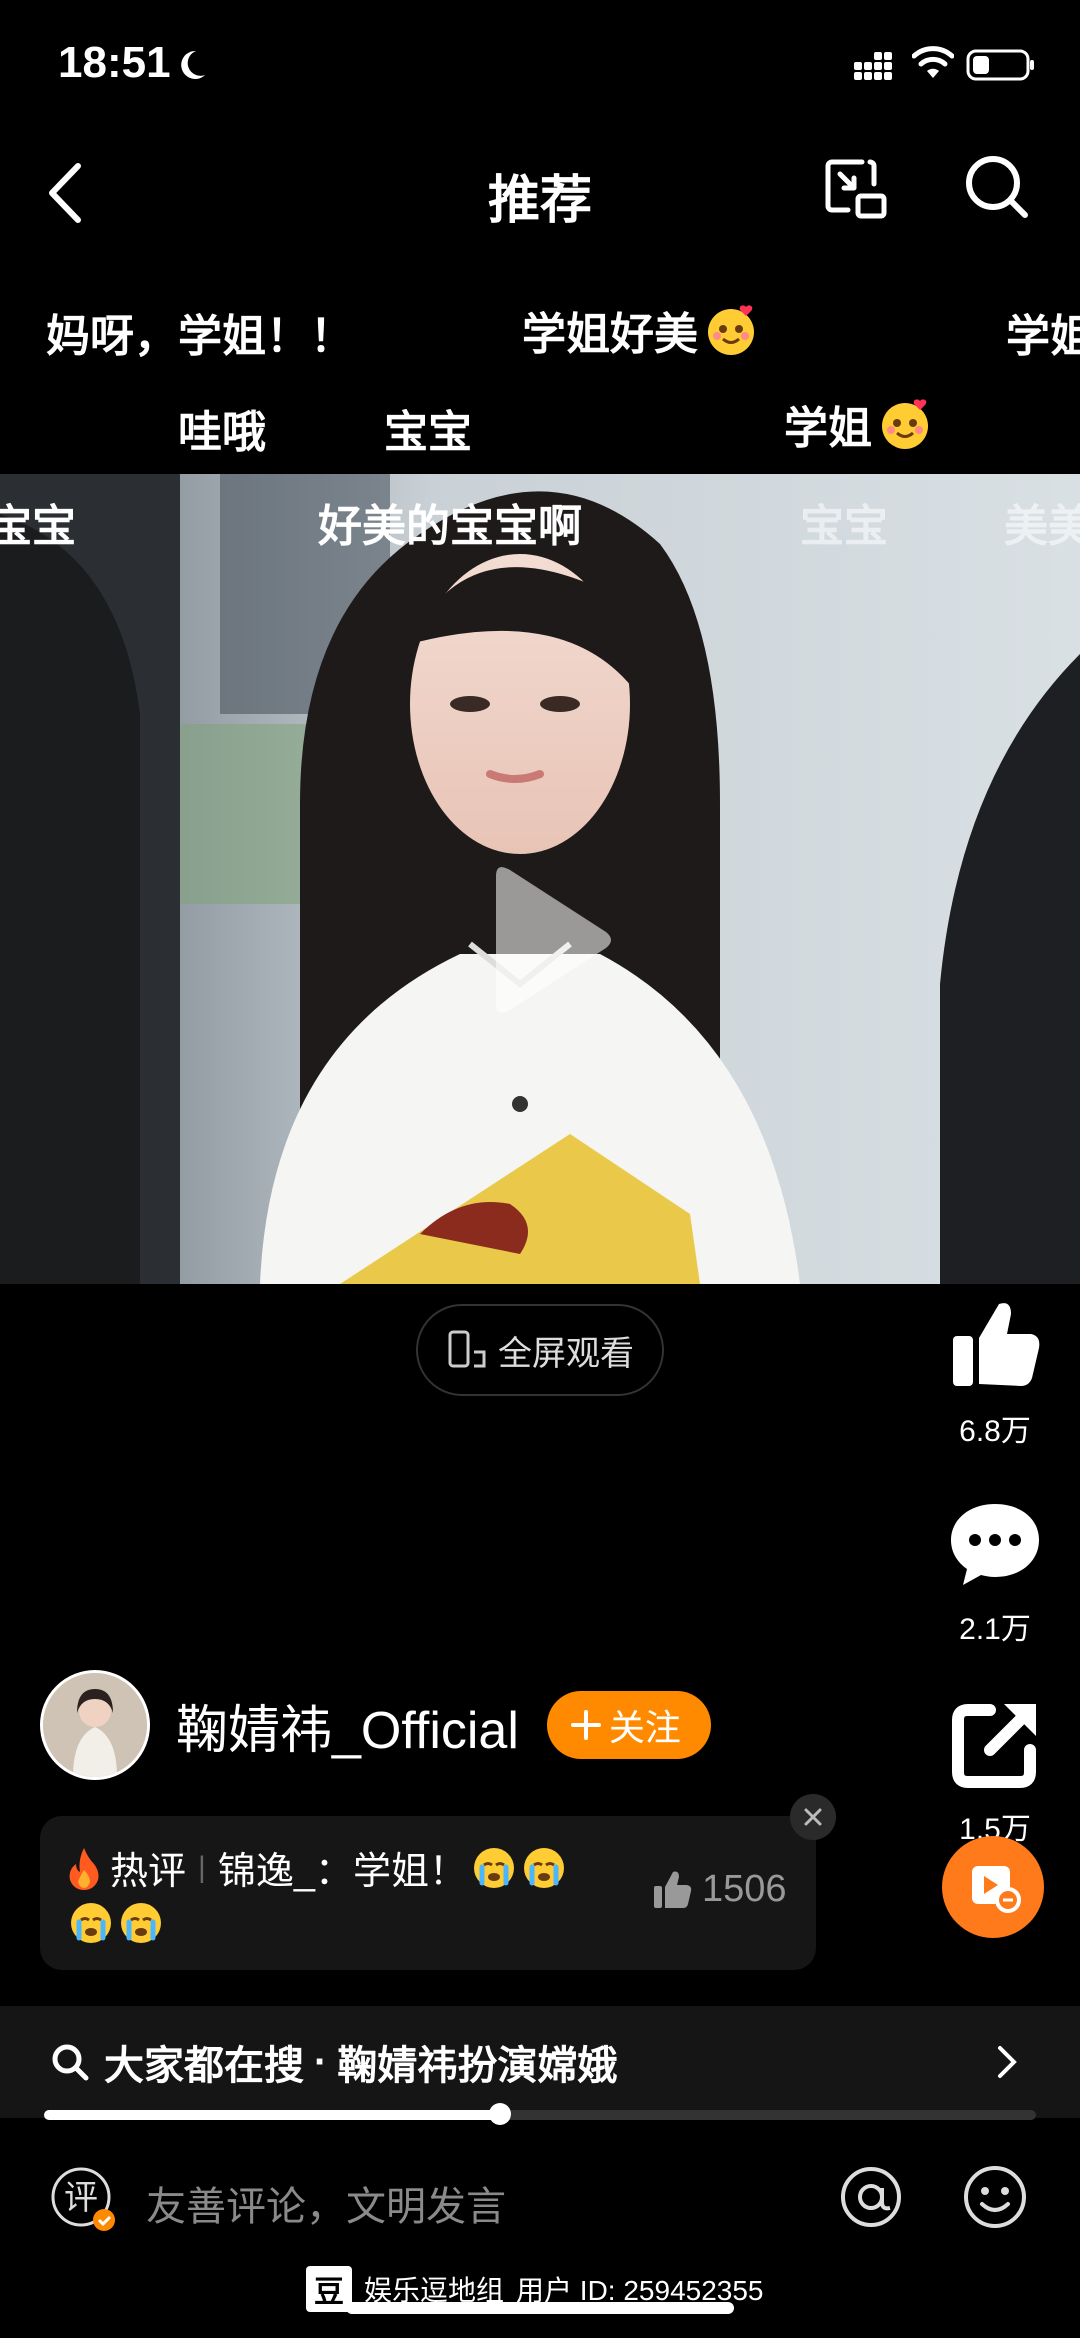  I want to click on follow-button: 关注, so click(628, 1725).